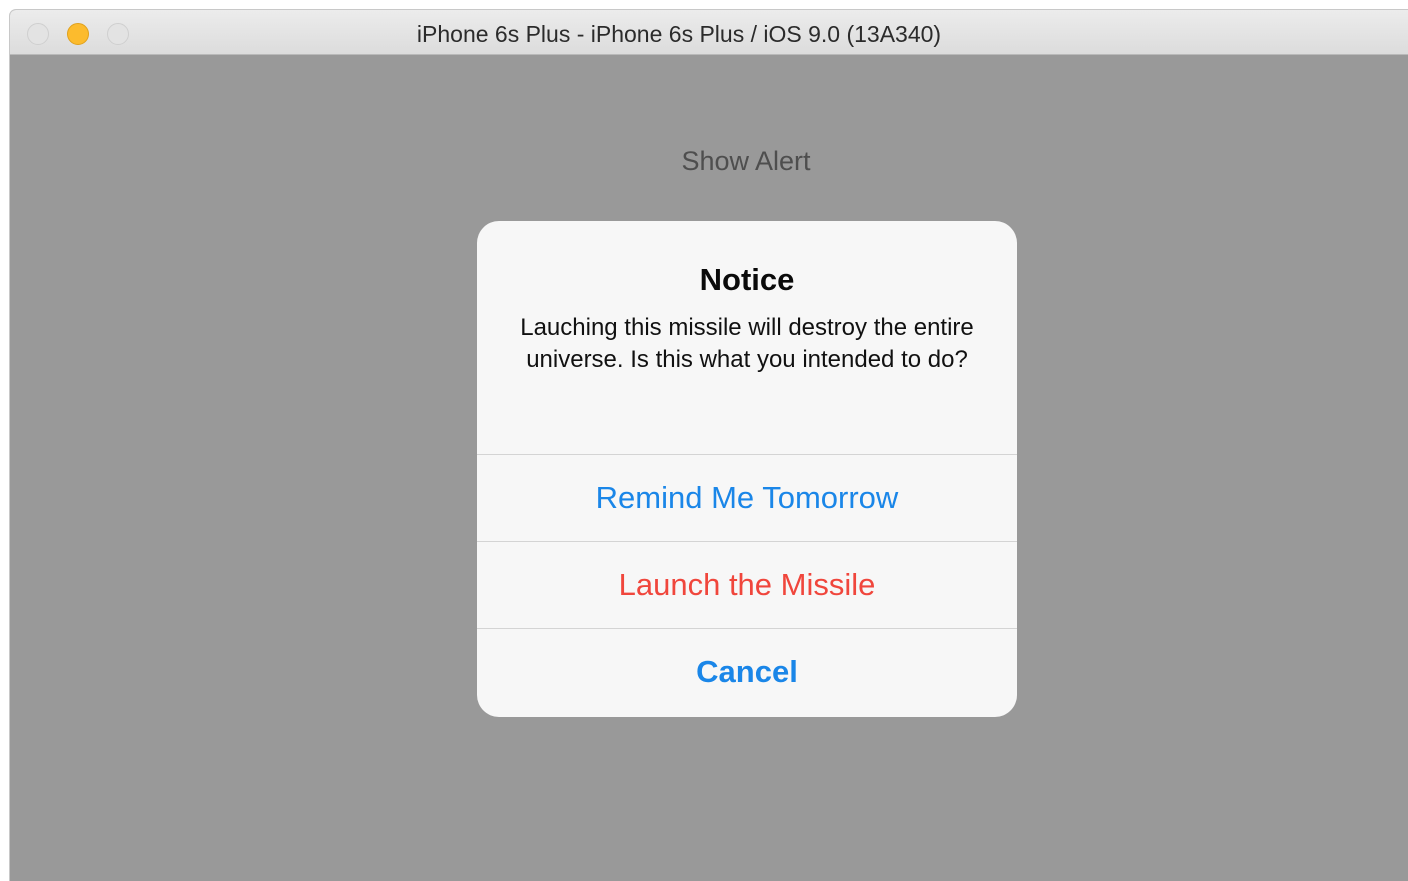 The height and width of the screenshot is (881, 1408). I want to click on launch-missile-button: Launch the Missile, so click(747, 584).